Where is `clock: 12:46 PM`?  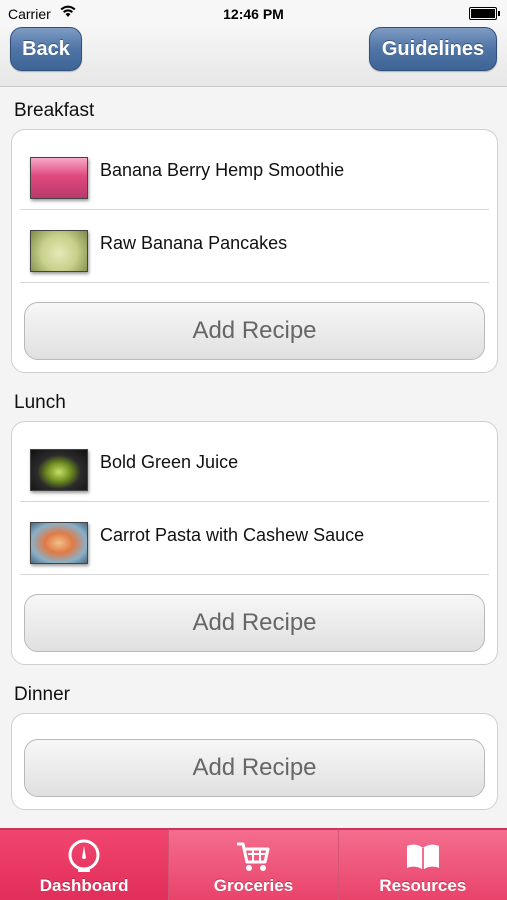
clock: 12:46 PM is located at coordinates (253, 14).